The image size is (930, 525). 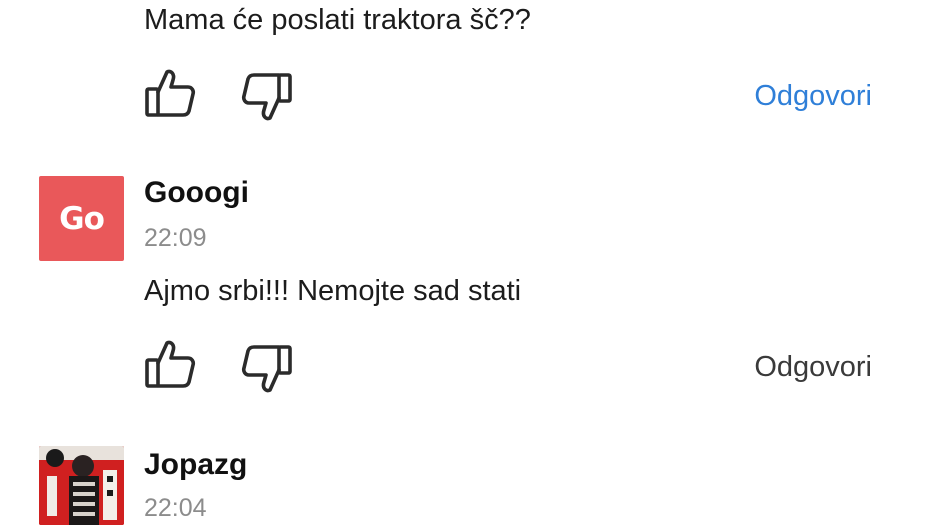 I want to click on comment-timestamp: 22:09, so click(x=175, y=238).